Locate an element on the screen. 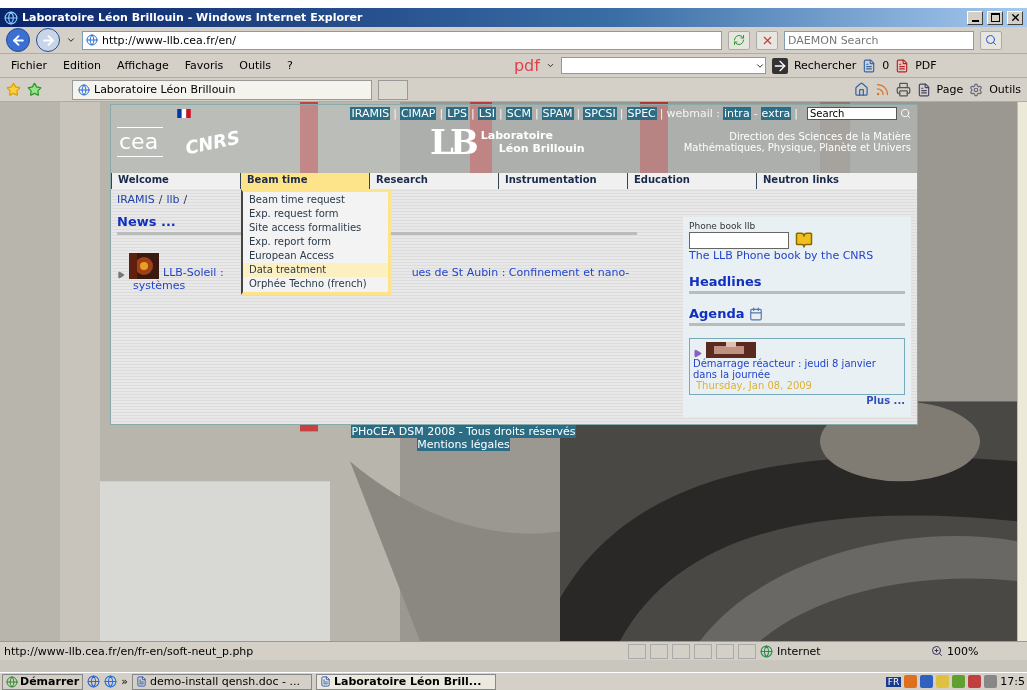  address-url: http://www-llb.cea.fr/en/ is located at coordinates (169, 40).